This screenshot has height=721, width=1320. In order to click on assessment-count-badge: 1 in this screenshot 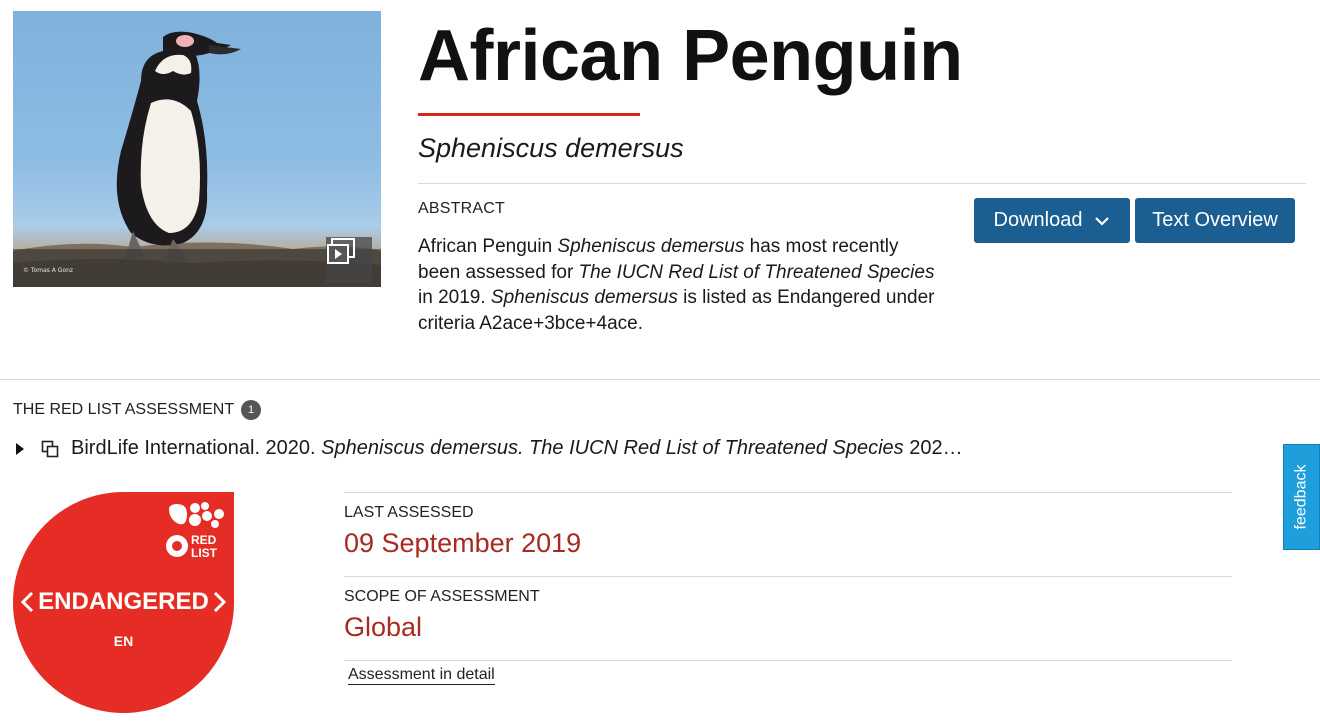, I will do `click(251, 410)`.